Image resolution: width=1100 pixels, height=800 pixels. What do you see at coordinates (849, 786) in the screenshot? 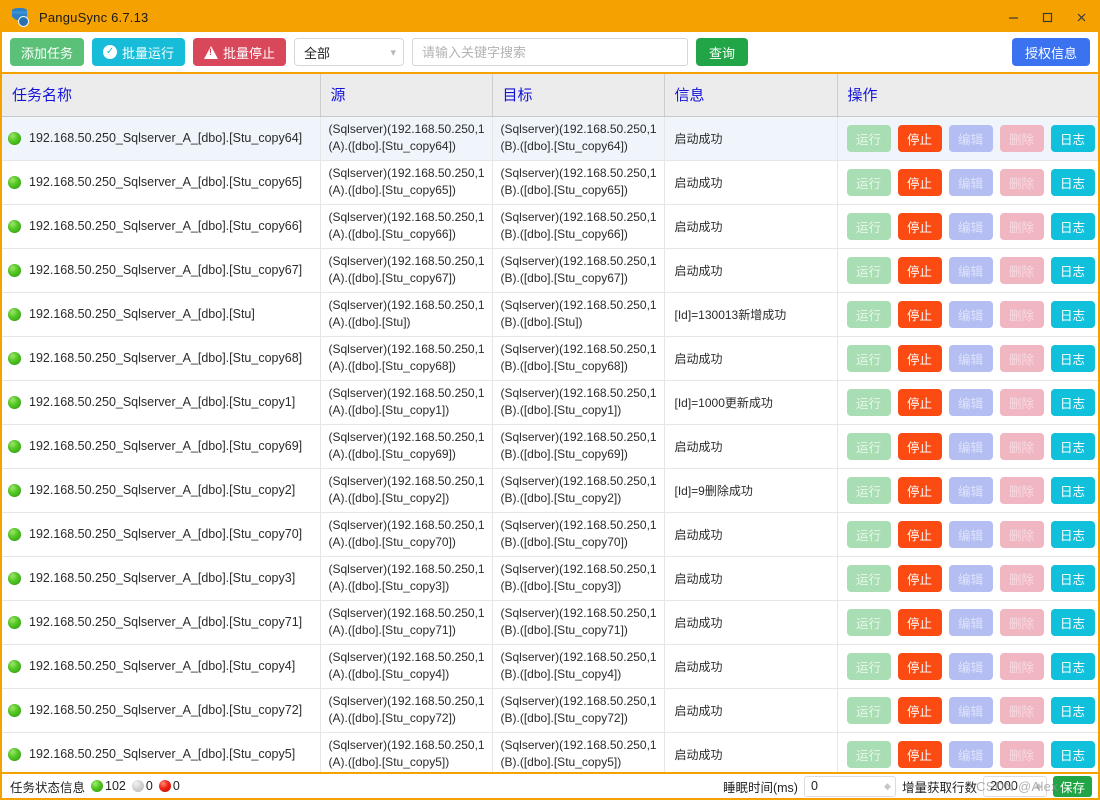
I see `sleep-time-stepper: 0 ◆` at bounding box center [849, 786].